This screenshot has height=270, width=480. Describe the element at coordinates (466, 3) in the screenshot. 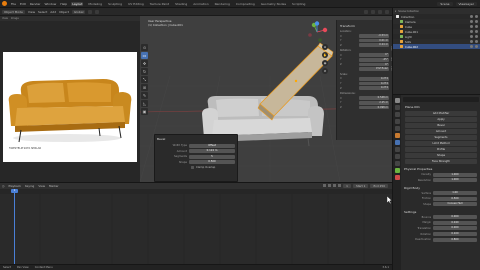

I see `view-layer-selector: ViewLayer` at that location.